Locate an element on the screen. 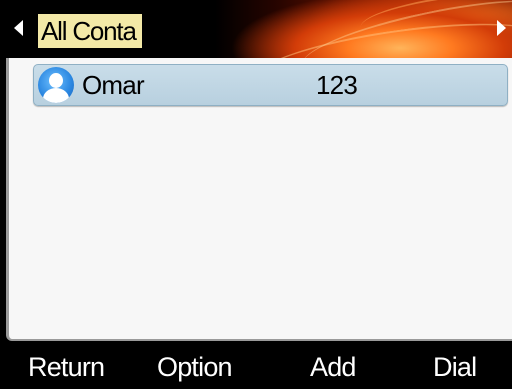 The width and height of the screenshot is (512, 389). user-avatar-icon is located at coordinates (56, 85).